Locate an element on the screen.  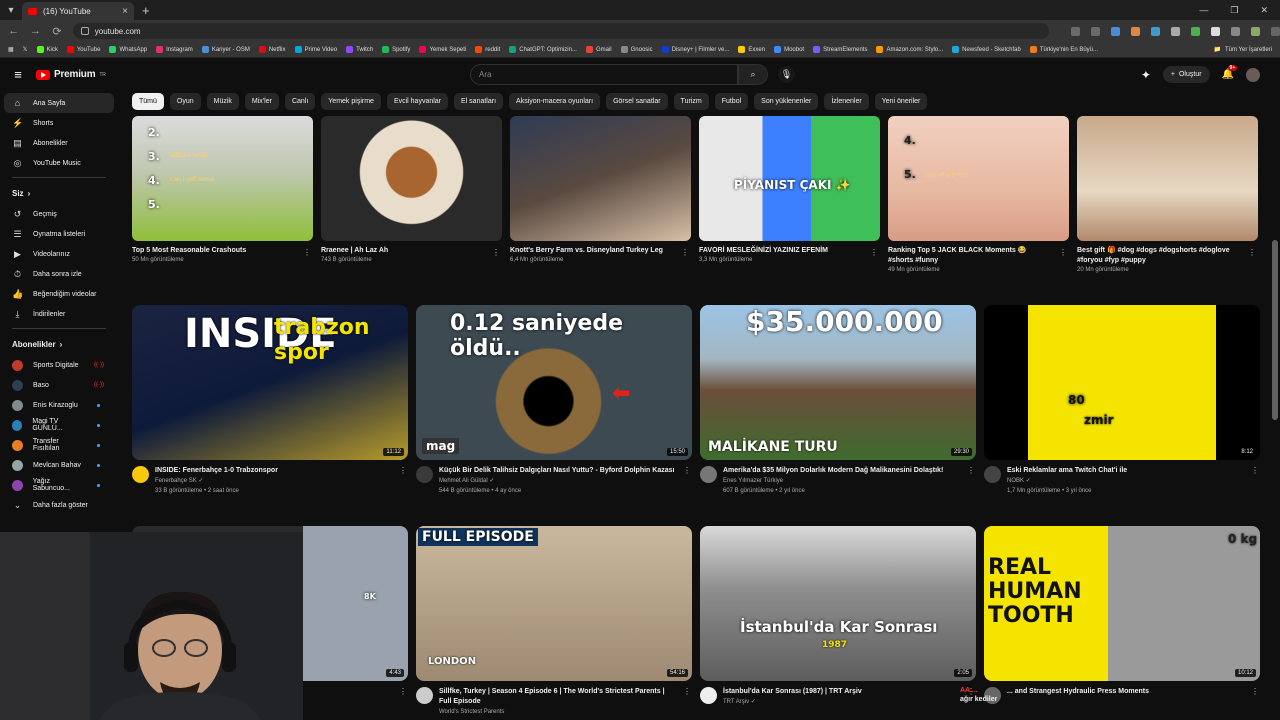
sidebar-subscription-4: Transfer Fısıltıları is located at coordinates (59, 445).